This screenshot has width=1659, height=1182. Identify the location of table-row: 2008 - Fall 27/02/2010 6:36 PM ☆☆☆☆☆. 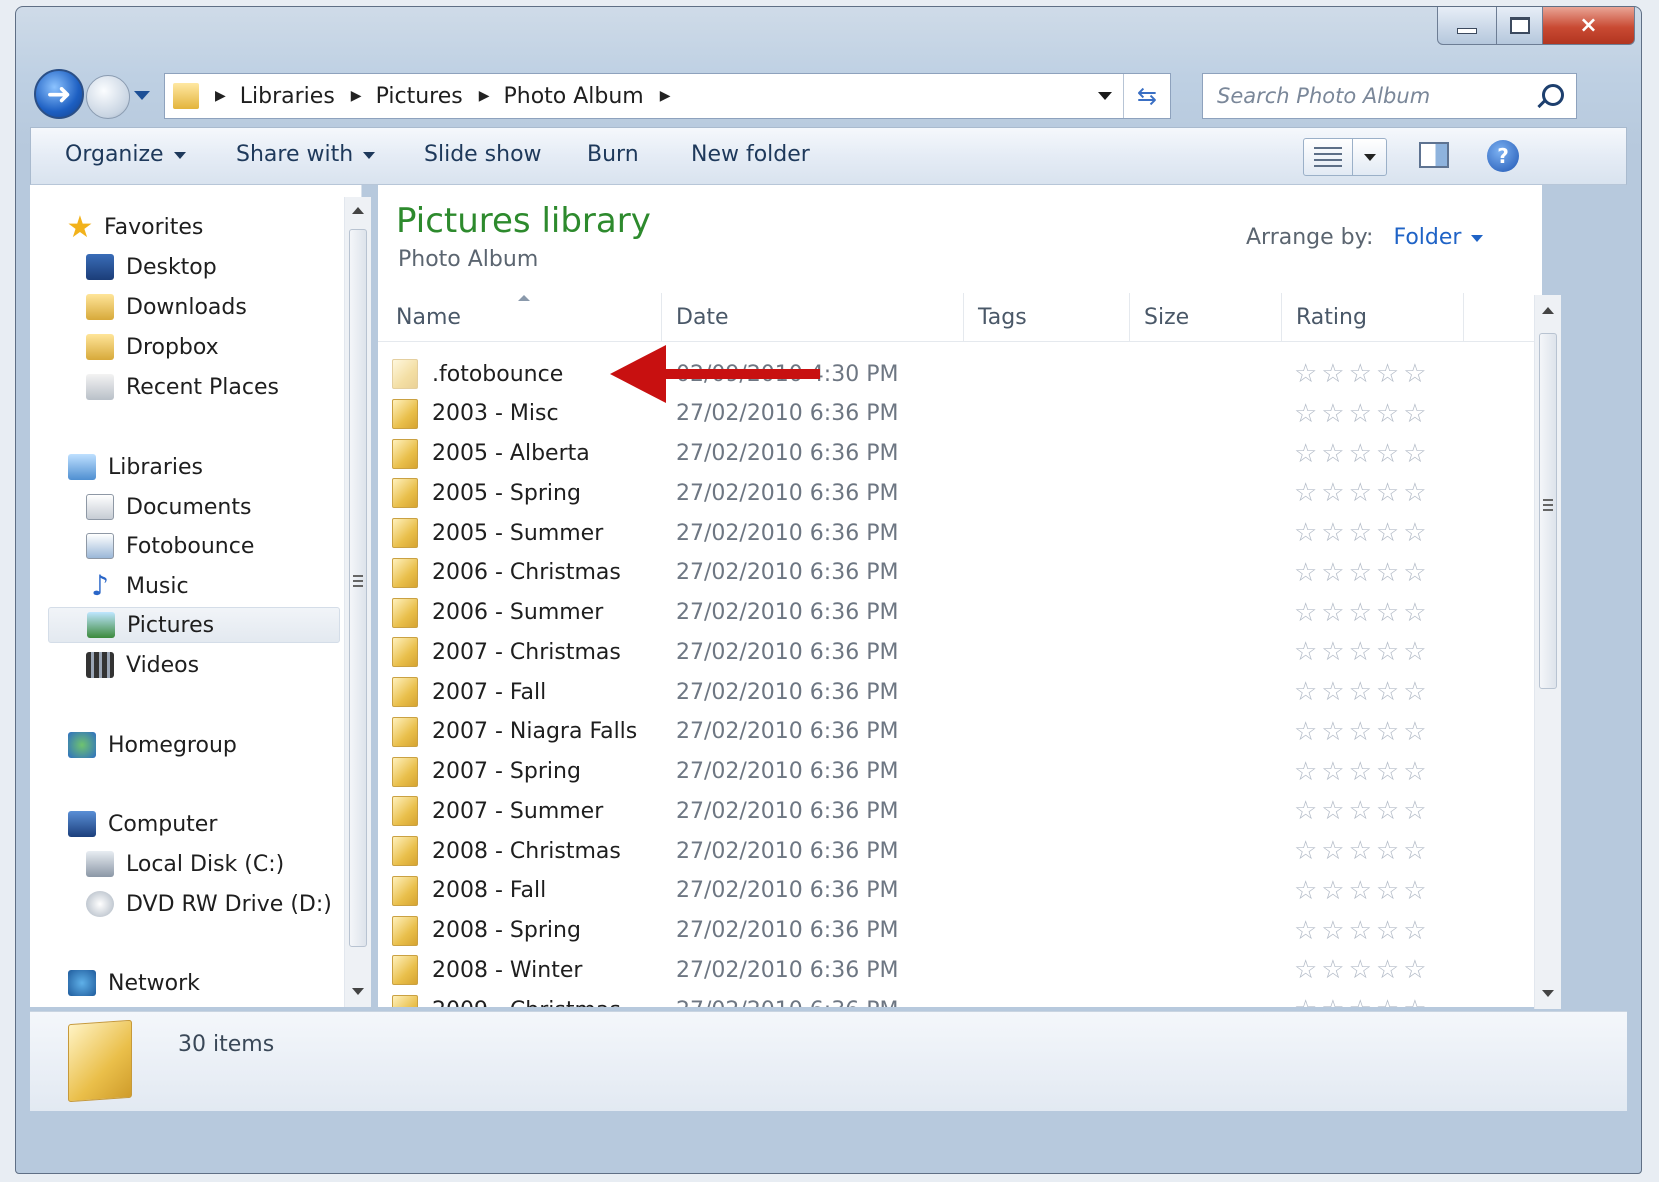
(957, 891).